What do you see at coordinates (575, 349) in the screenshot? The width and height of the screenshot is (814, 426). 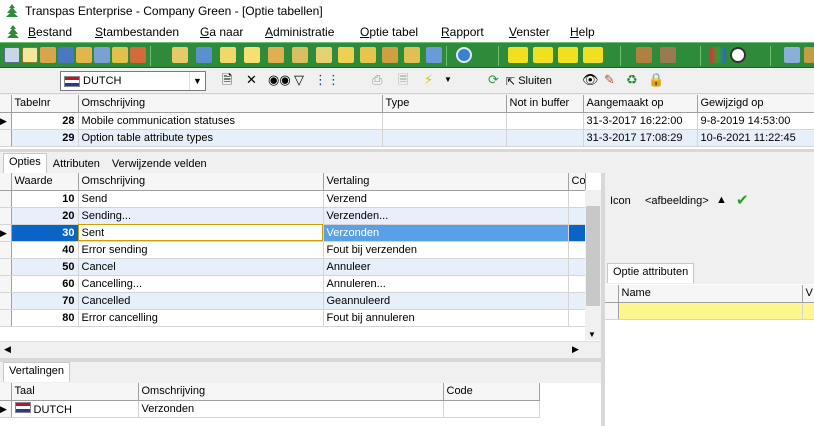 I see `scroll-right-icon: ▶` at bounding box center [575, 349].